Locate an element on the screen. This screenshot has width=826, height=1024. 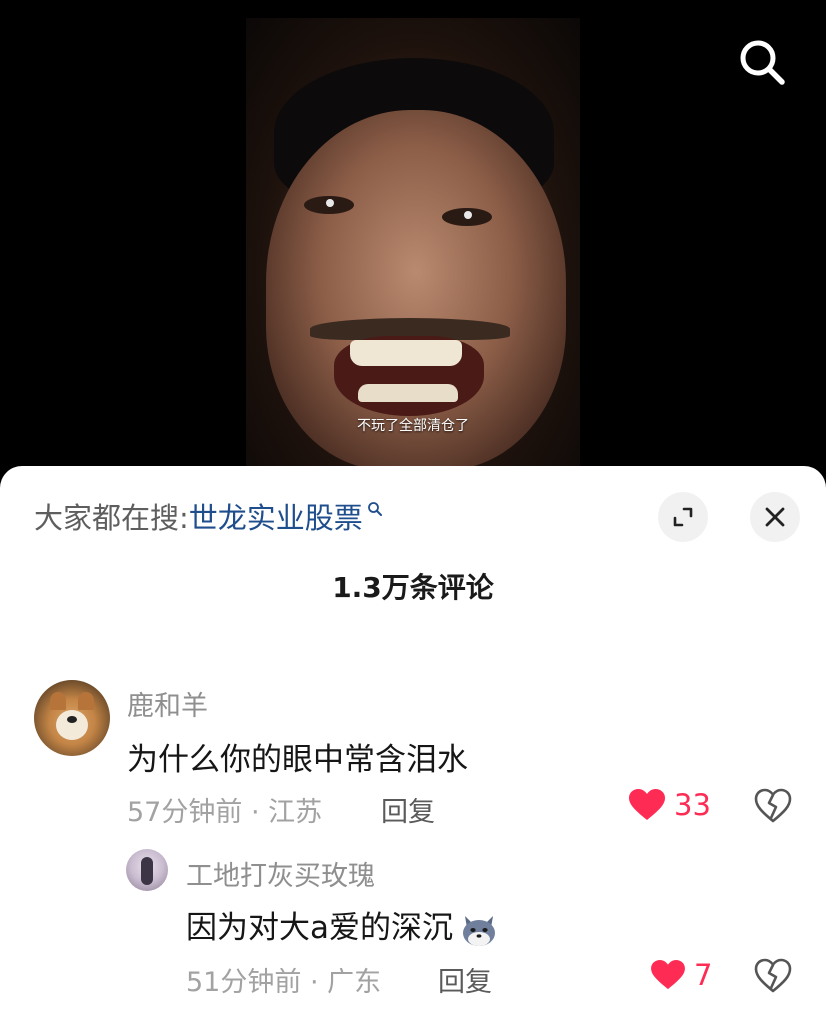
like-count: 33 is located at coordinates (692, 805).